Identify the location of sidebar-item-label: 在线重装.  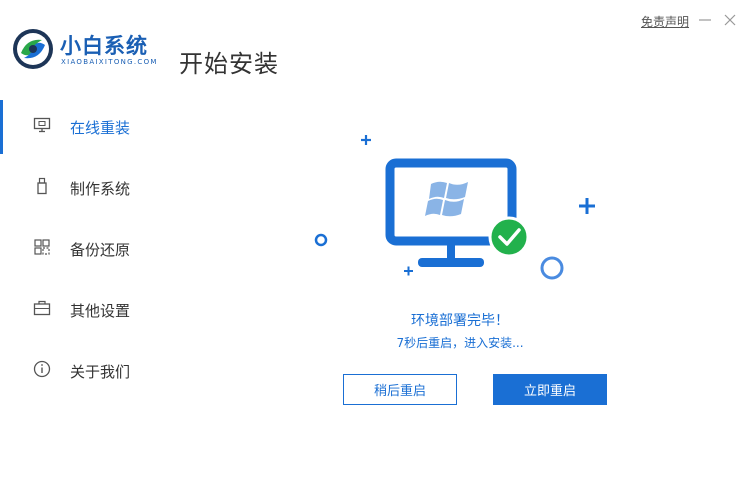
(100, 128).